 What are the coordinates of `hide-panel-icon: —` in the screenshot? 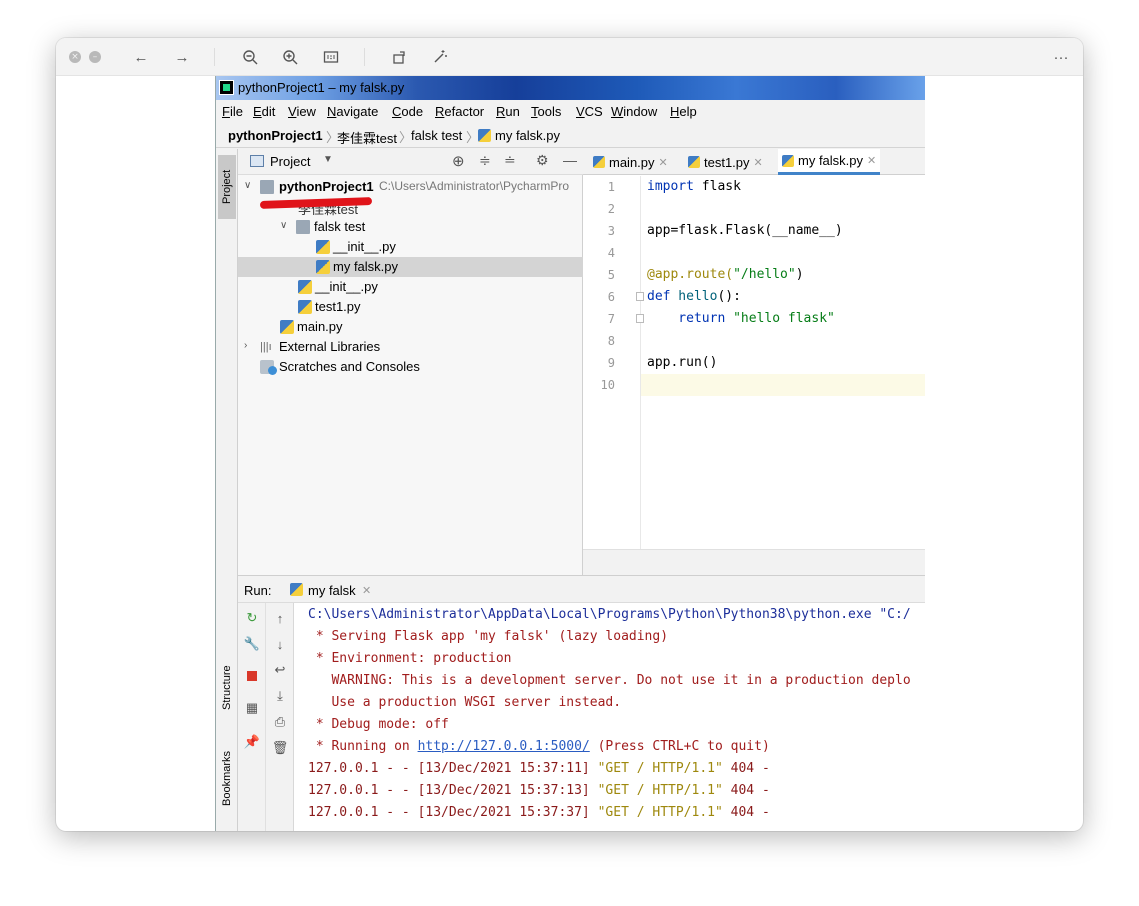 It's located at (570, 160).